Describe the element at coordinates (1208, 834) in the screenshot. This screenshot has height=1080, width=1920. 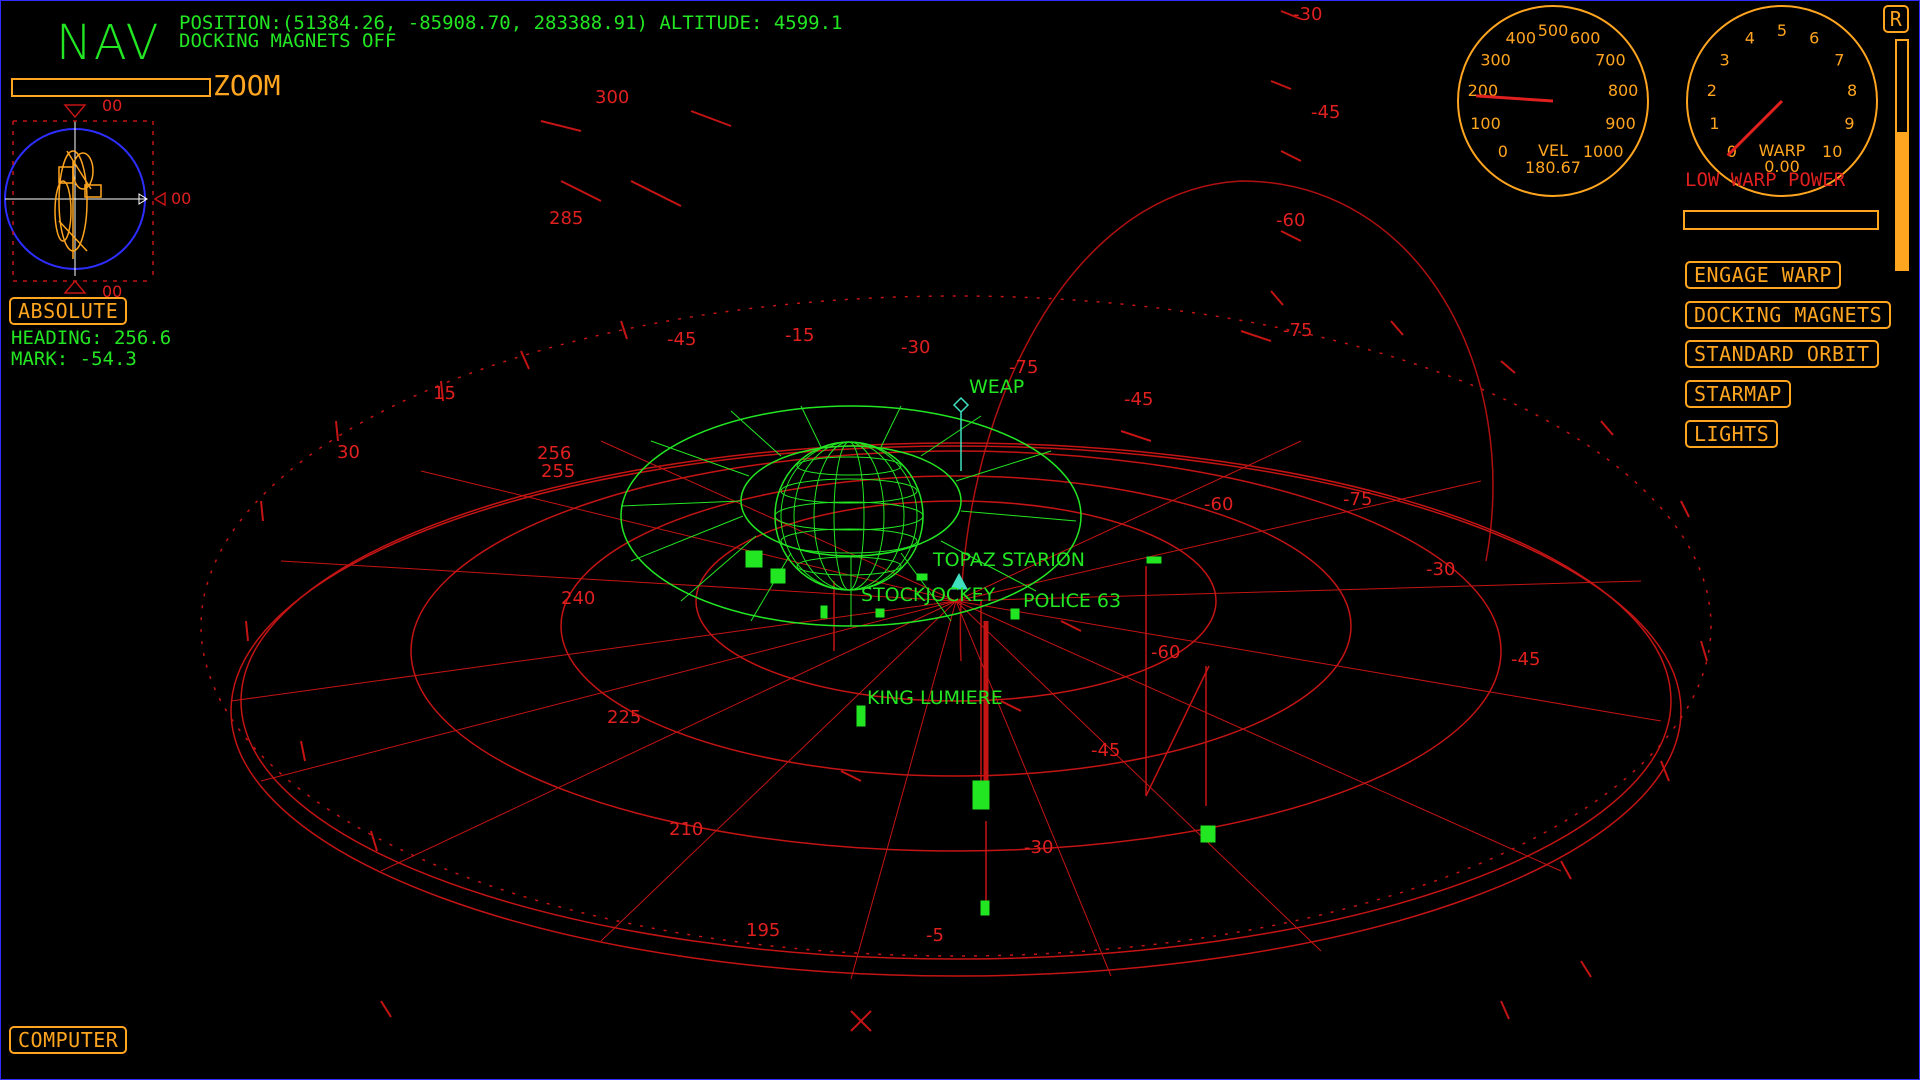
I see `ship-right` at that location.